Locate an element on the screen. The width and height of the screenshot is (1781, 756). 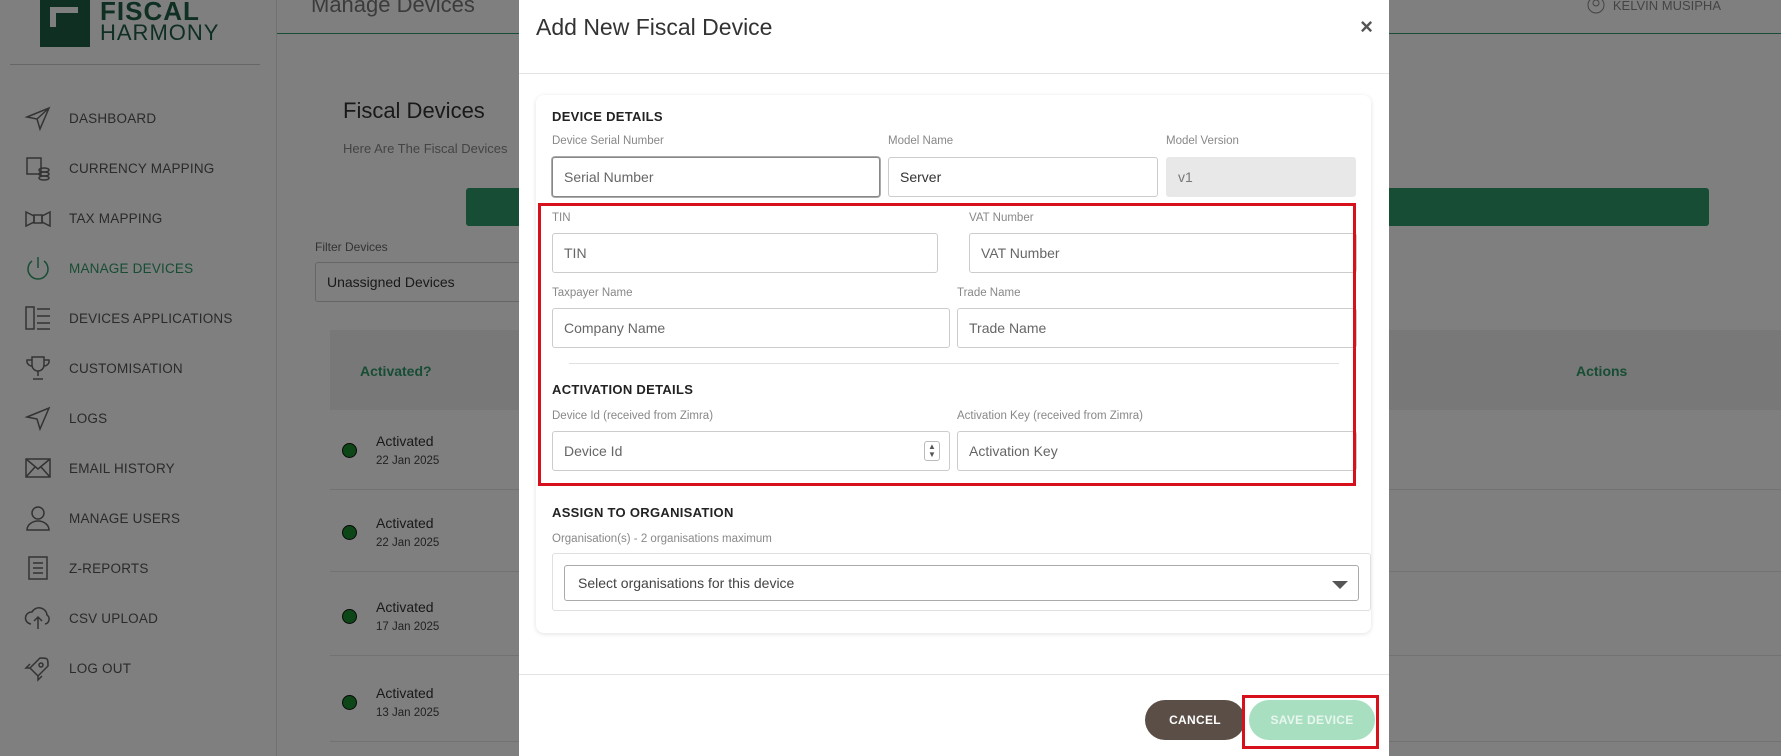
model-name-label: Model Name is located at coordinates (921, 141).